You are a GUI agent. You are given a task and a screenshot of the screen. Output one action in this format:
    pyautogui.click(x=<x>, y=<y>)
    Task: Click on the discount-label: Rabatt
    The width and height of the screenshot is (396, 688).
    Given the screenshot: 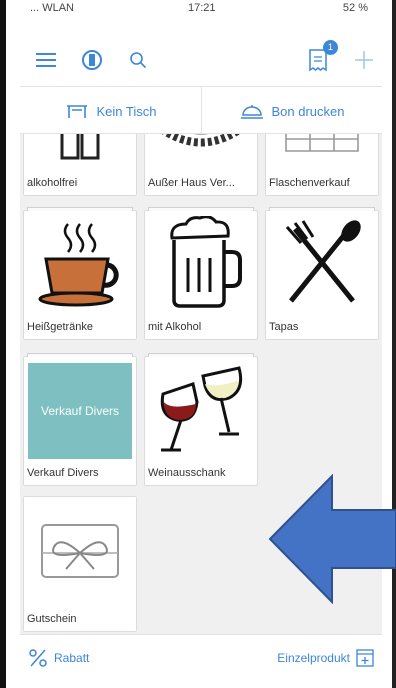 What is the action you would take?
    pyautogui.click(x=72, y=658)
    